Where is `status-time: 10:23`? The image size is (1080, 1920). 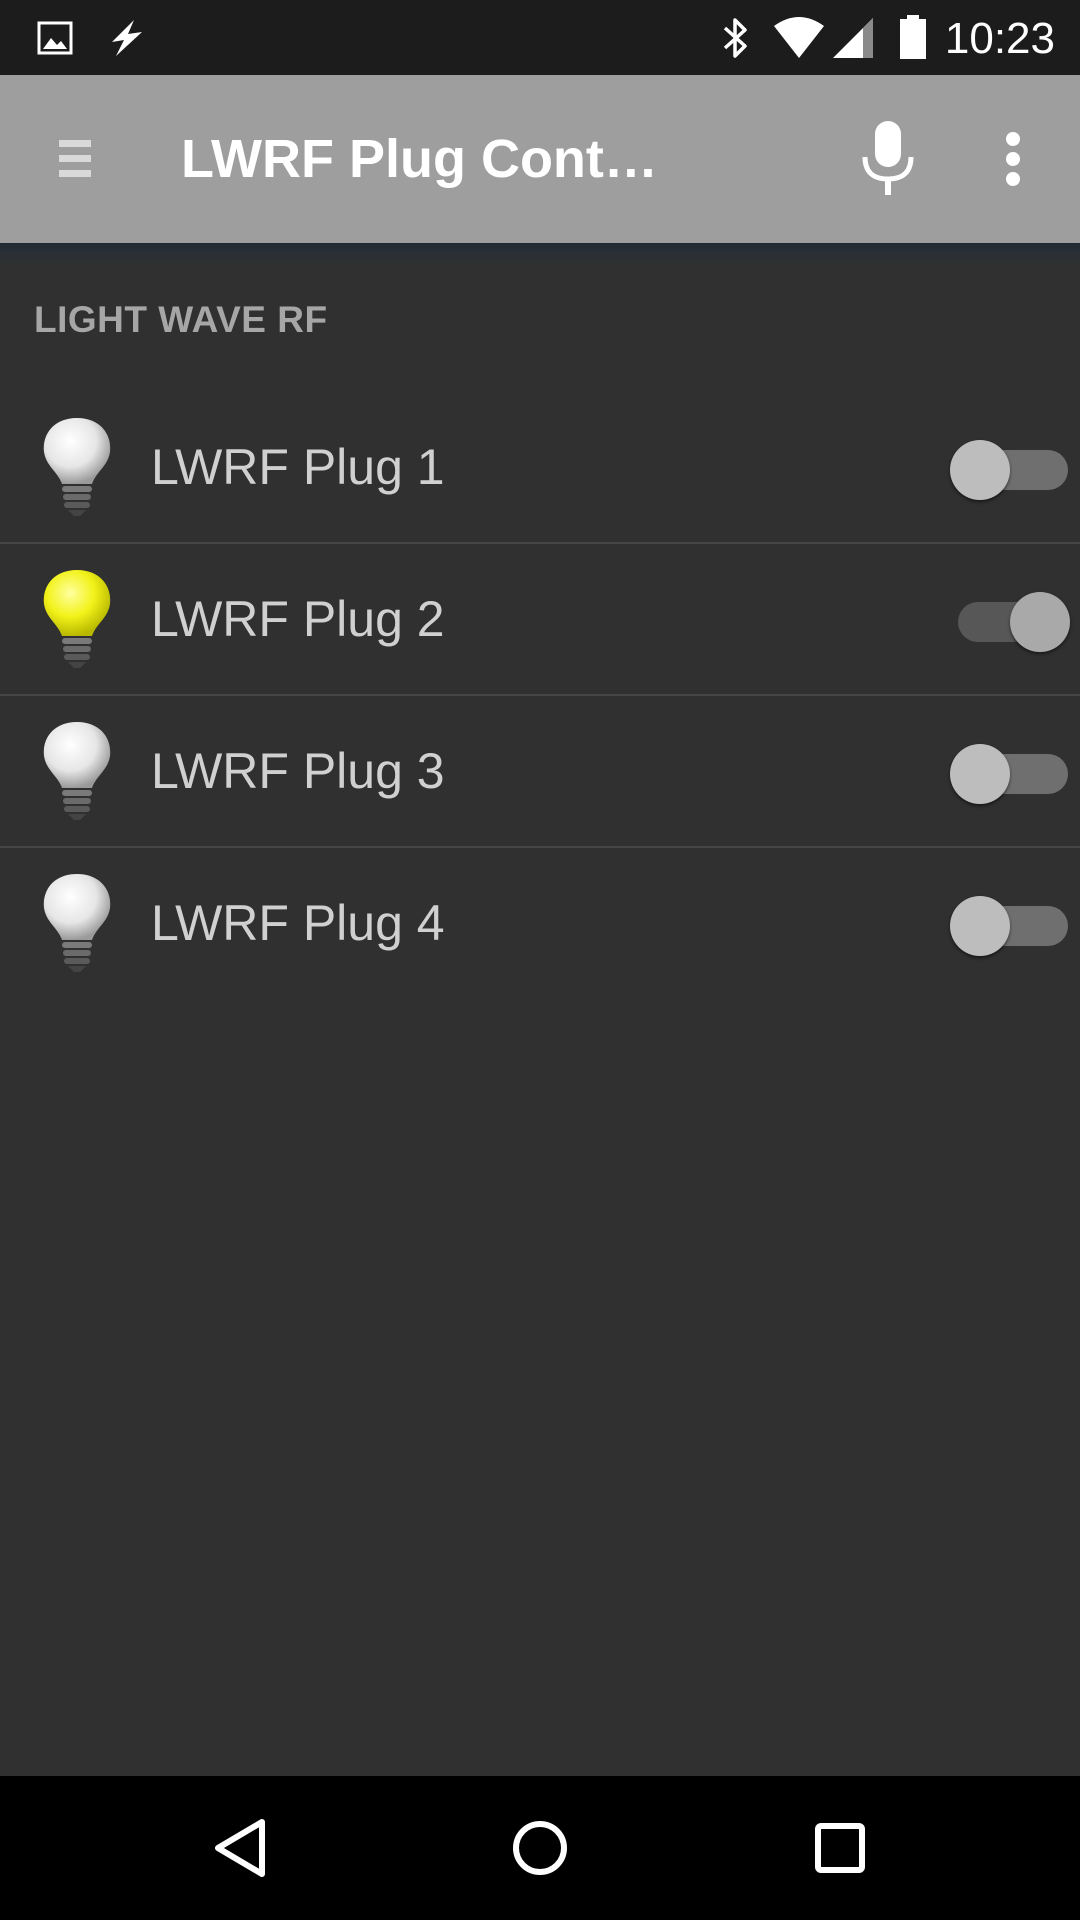
status-time: 10:23 is located at coordinates (999, 38).